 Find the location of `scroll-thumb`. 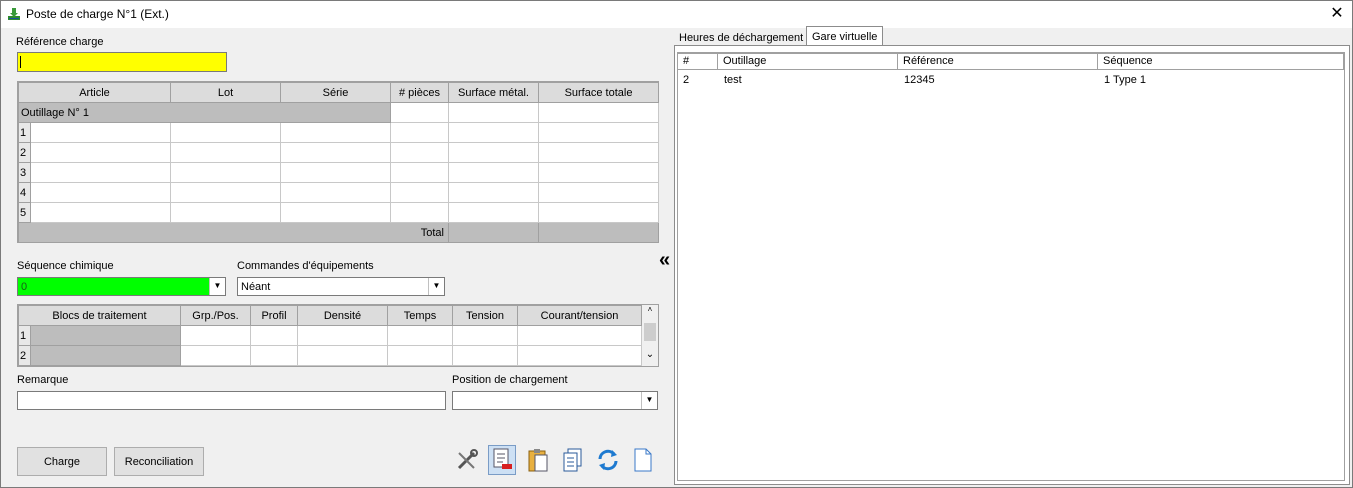

scroll-thumb is located at coordinates (650, 332).